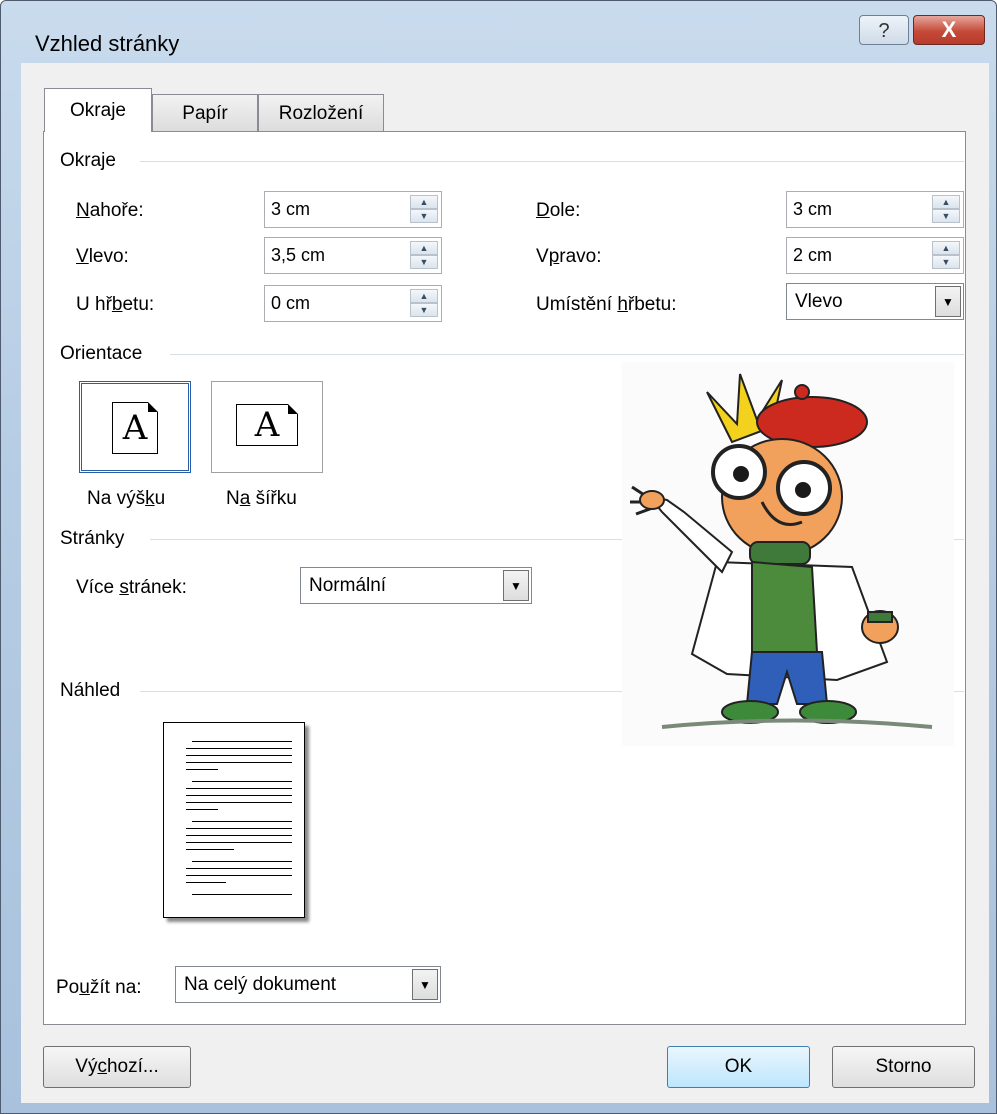  I want to click on bottom-margin-value: 3 cm, so click(812, 209).